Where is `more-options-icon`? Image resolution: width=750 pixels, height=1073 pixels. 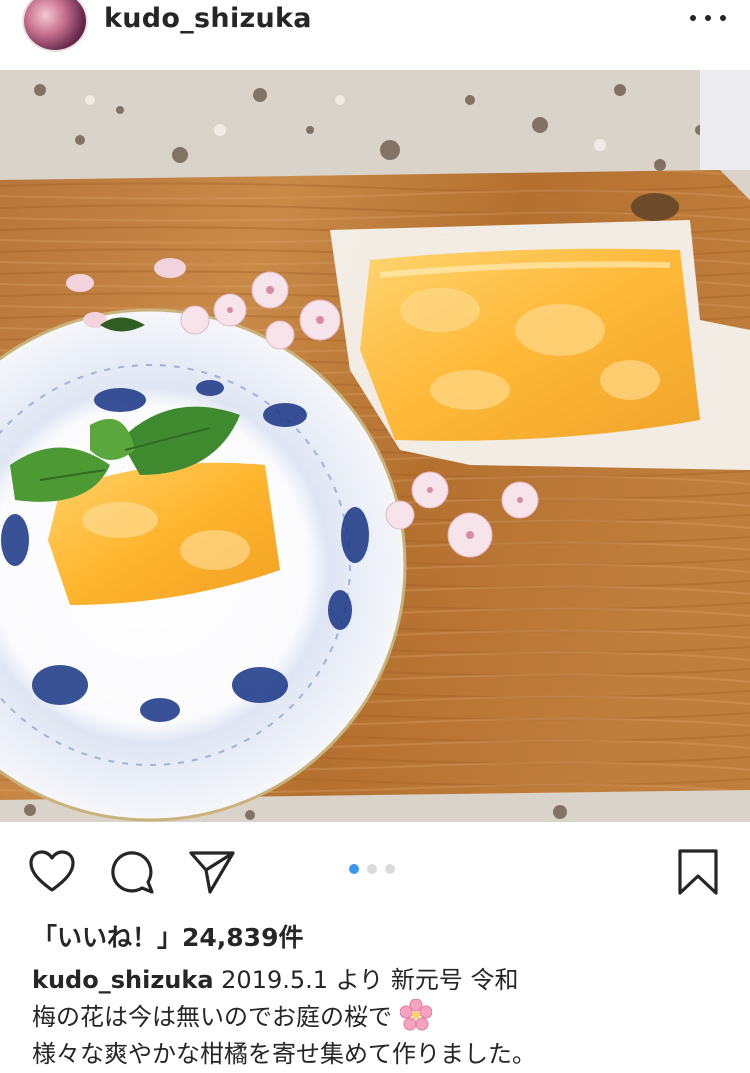 more-options-icon is located at coordinates (708, 18).